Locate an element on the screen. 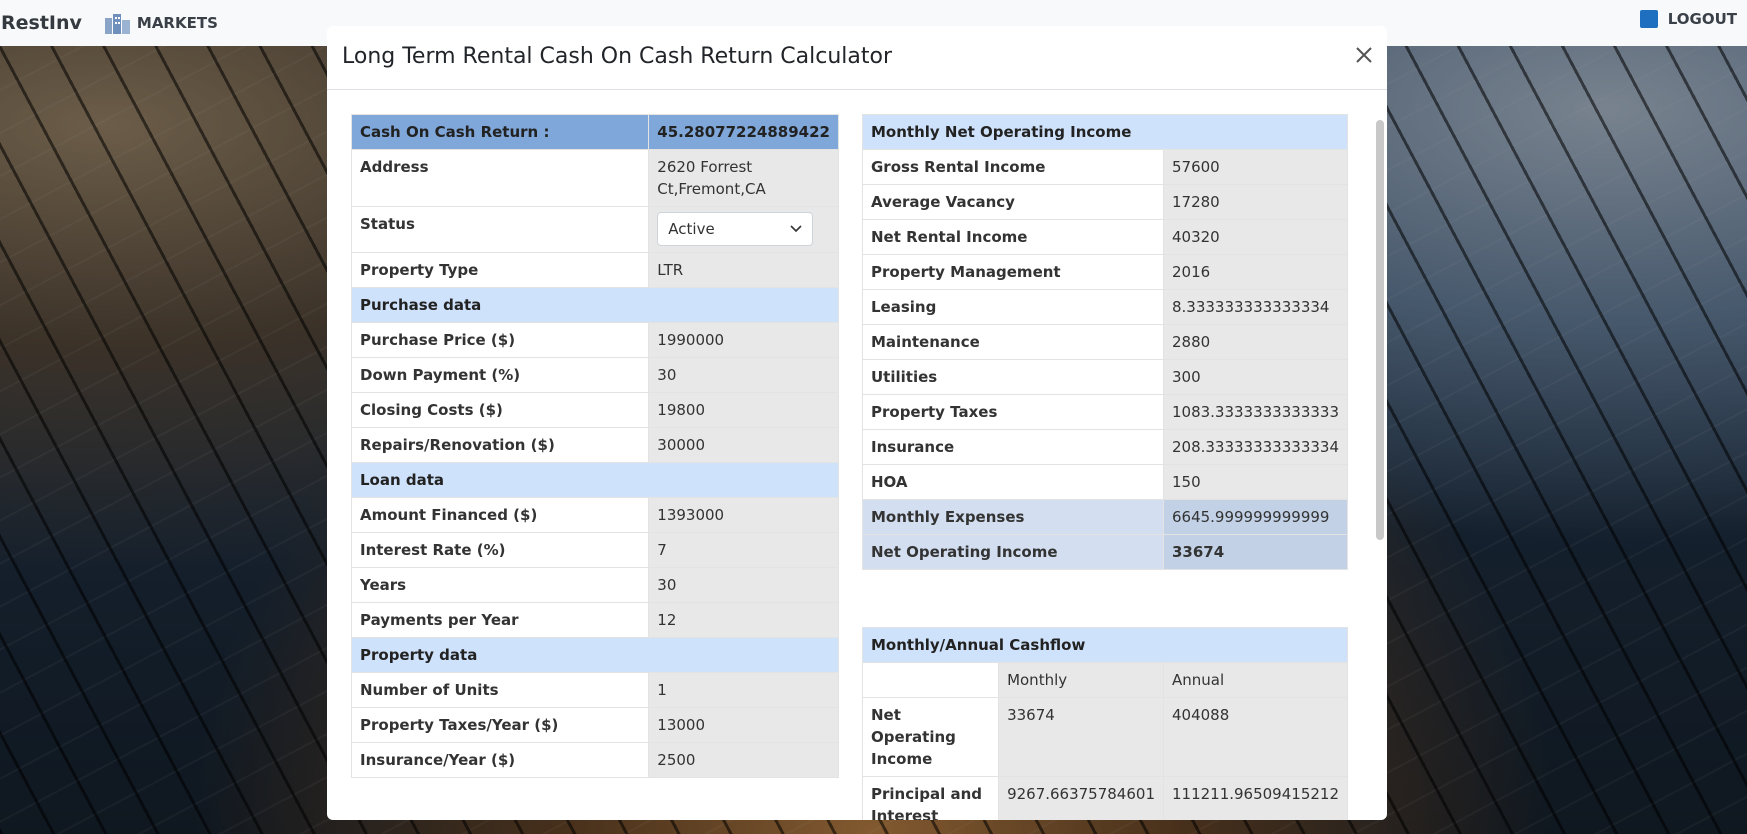 This screenshot has height=834, width=1747. noi-row-label: Leasing is located at coordinates (1013, 307).